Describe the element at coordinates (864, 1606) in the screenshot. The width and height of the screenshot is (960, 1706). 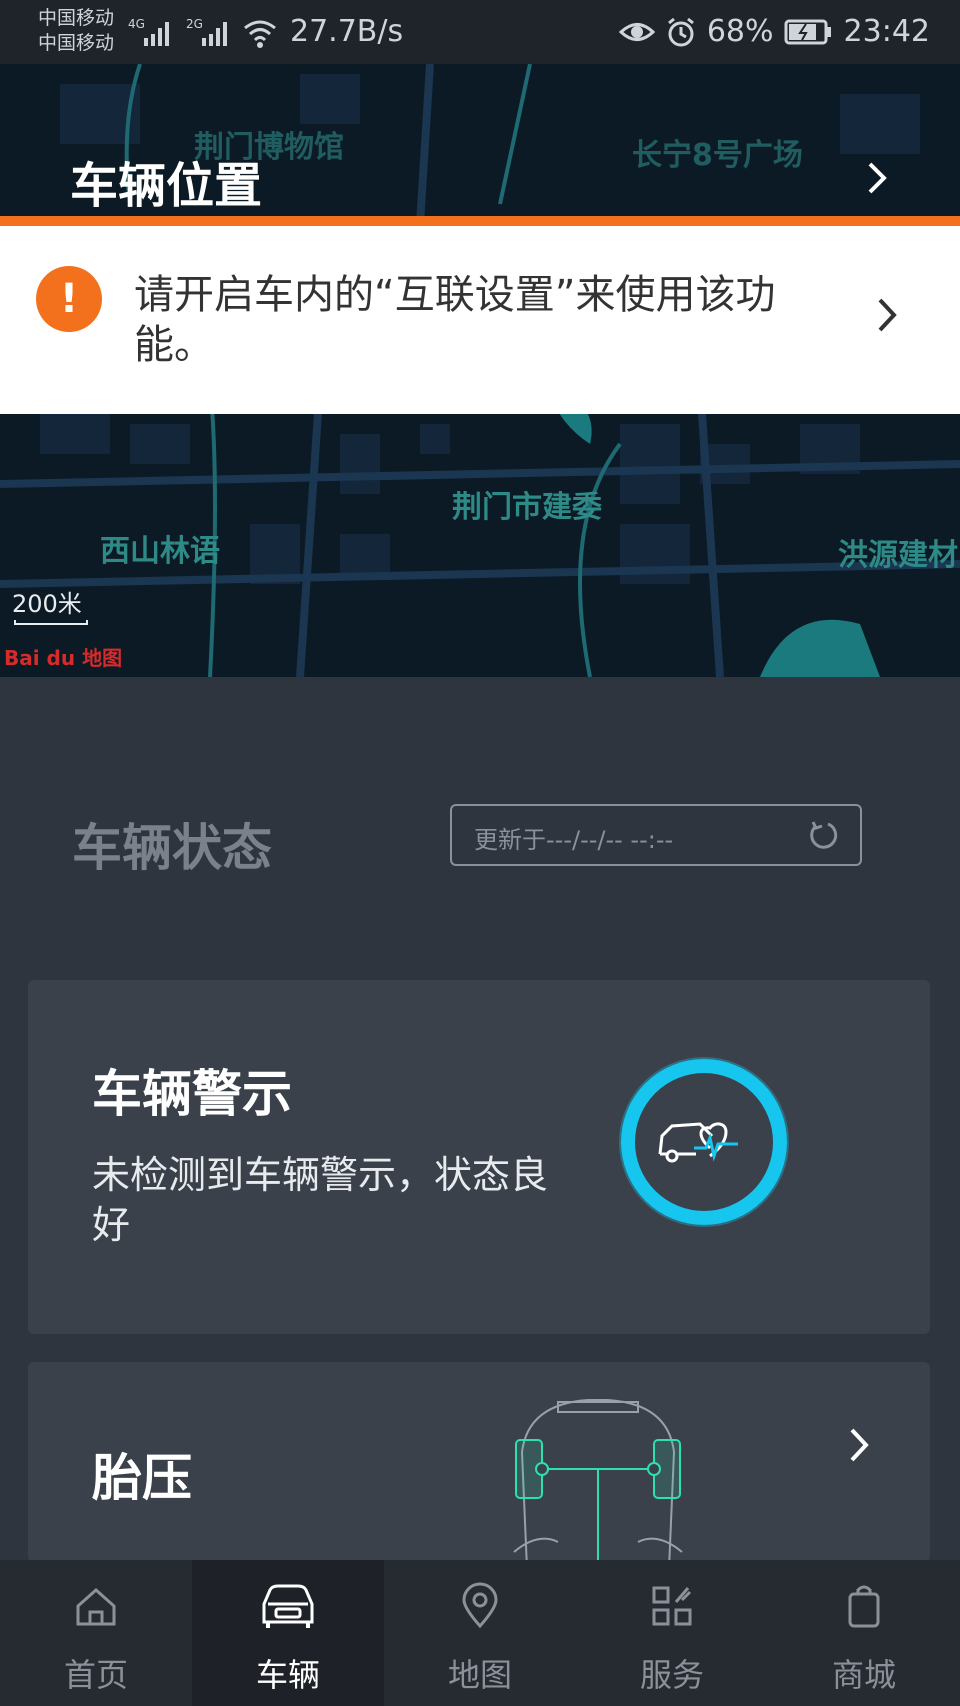
I see `shopping-bag-icon` at that location.